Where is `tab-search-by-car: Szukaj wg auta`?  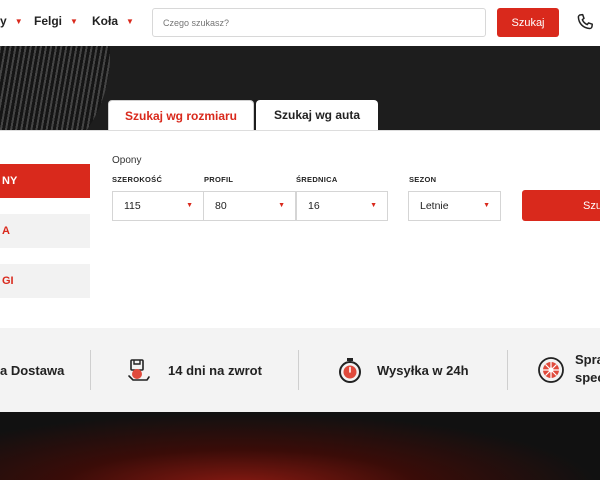 tab-search-by-car: Szukaj wg auta is located at coordinates (317, 115).